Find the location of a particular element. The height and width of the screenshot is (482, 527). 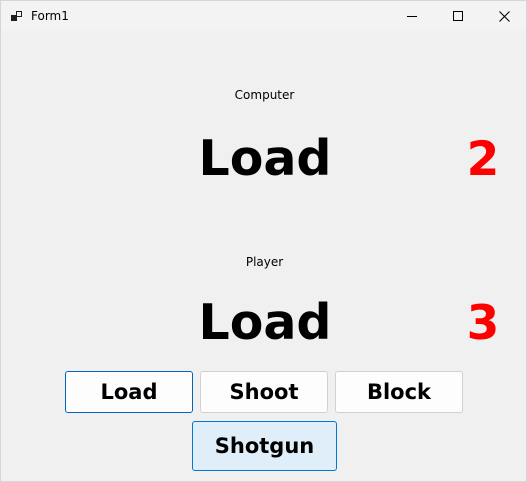

maximize-icon is located at coordinates (458, 16).